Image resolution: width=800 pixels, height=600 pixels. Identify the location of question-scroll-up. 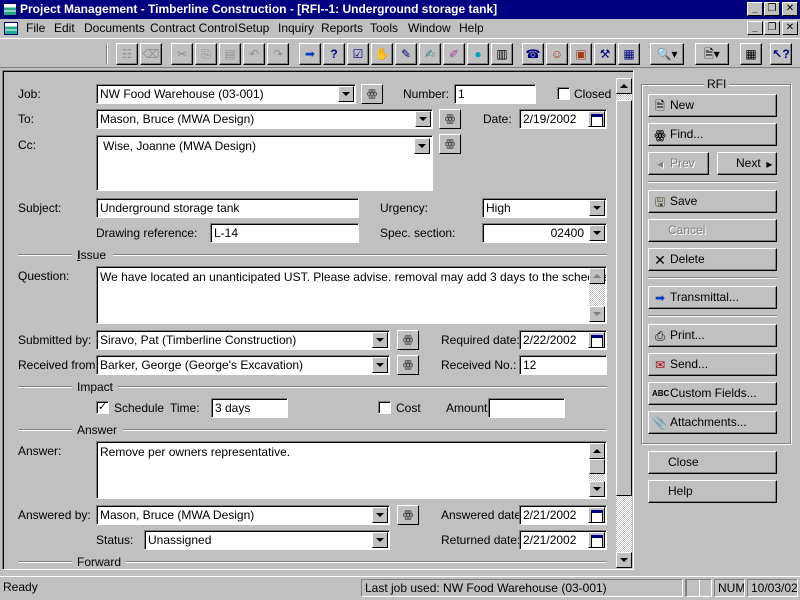
(597, 276).